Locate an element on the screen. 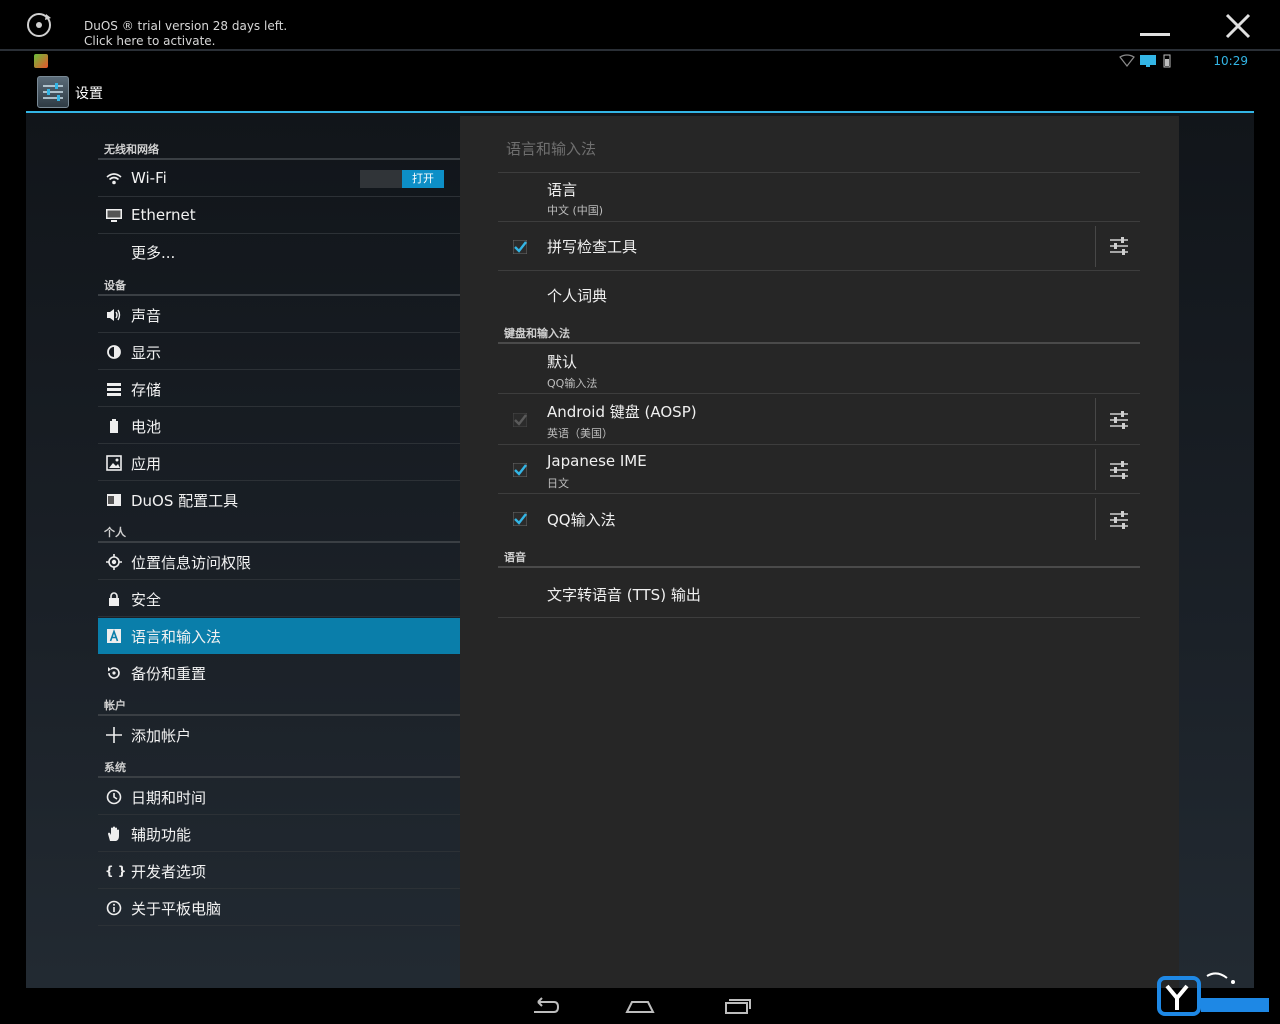 This screenshot has width=1280, height=1024. sidebar-item-label: 位置信息访问权限 is located at coordinates (191, 563).